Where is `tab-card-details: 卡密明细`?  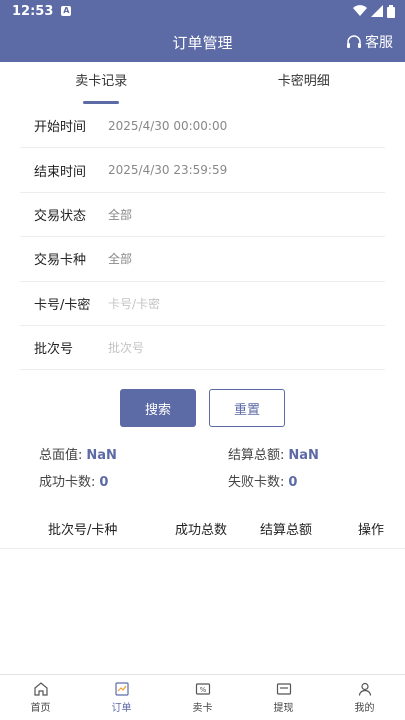 tab-card-details: 卡密明细 is located at coordinates (304, 83).